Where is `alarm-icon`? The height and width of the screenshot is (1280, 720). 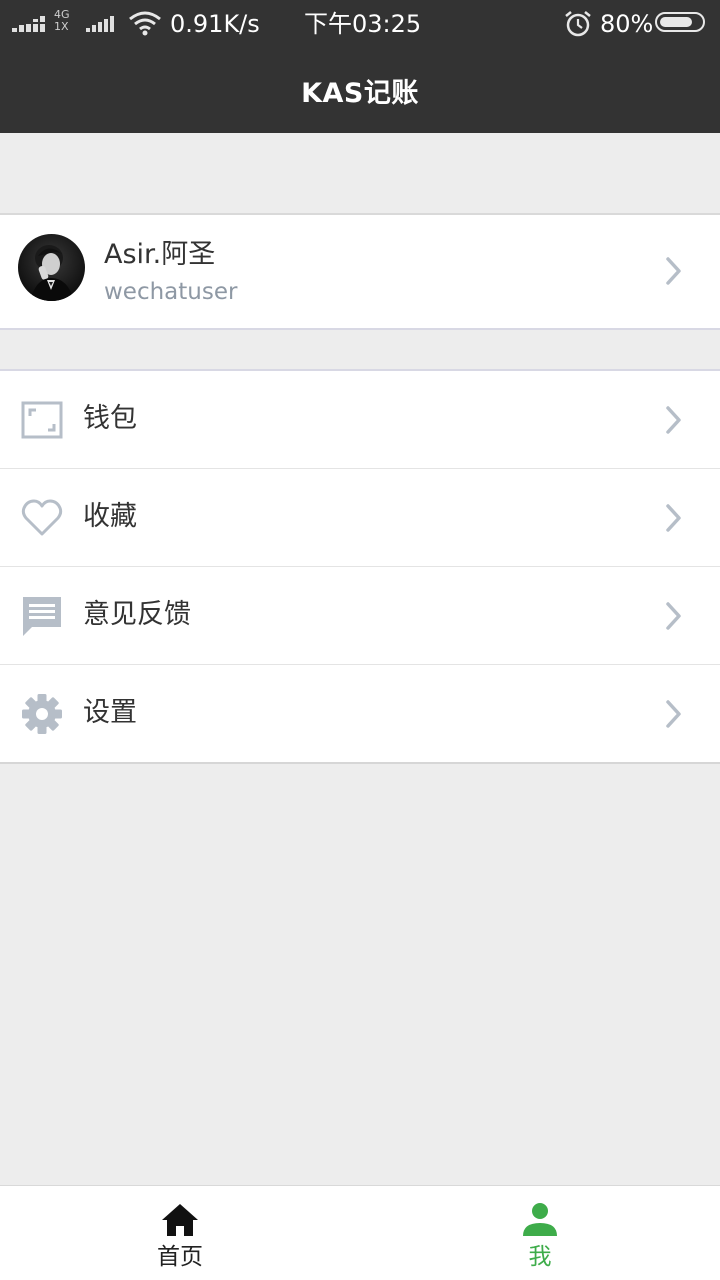
alarm-icon is located at coordinates (578, 24).